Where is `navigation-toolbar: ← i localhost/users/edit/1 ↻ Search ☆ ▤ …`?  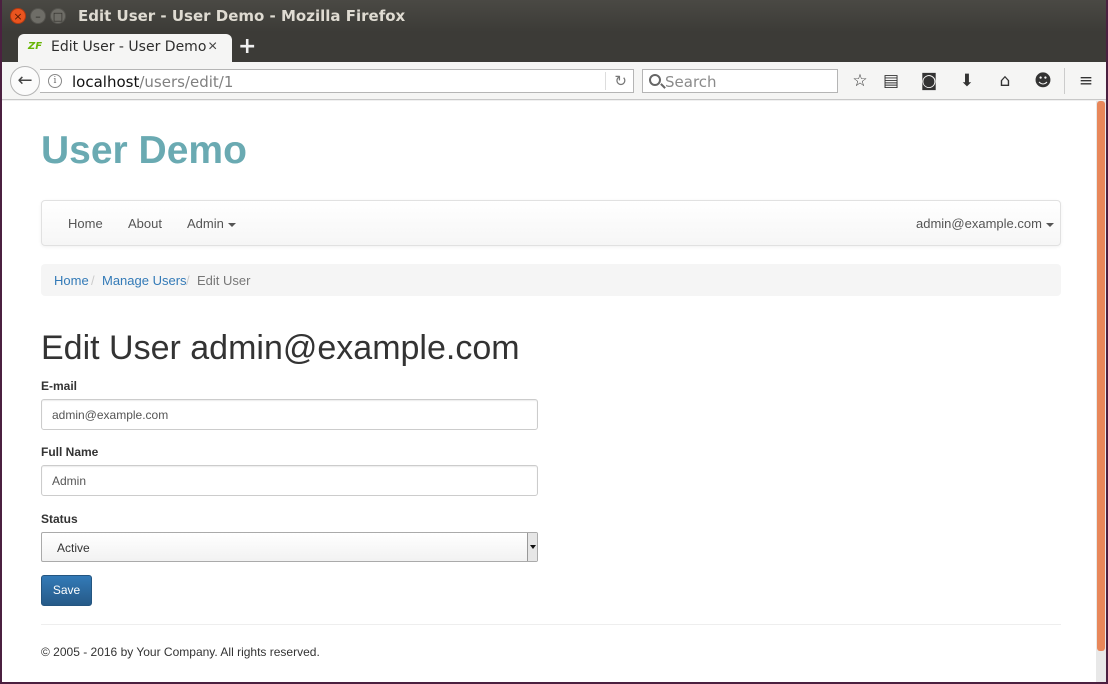 navigation-toolbar: ← i localhost/users/edit/1 ↻ Search ☆ ▤ … is located at coordinates (554, 81).